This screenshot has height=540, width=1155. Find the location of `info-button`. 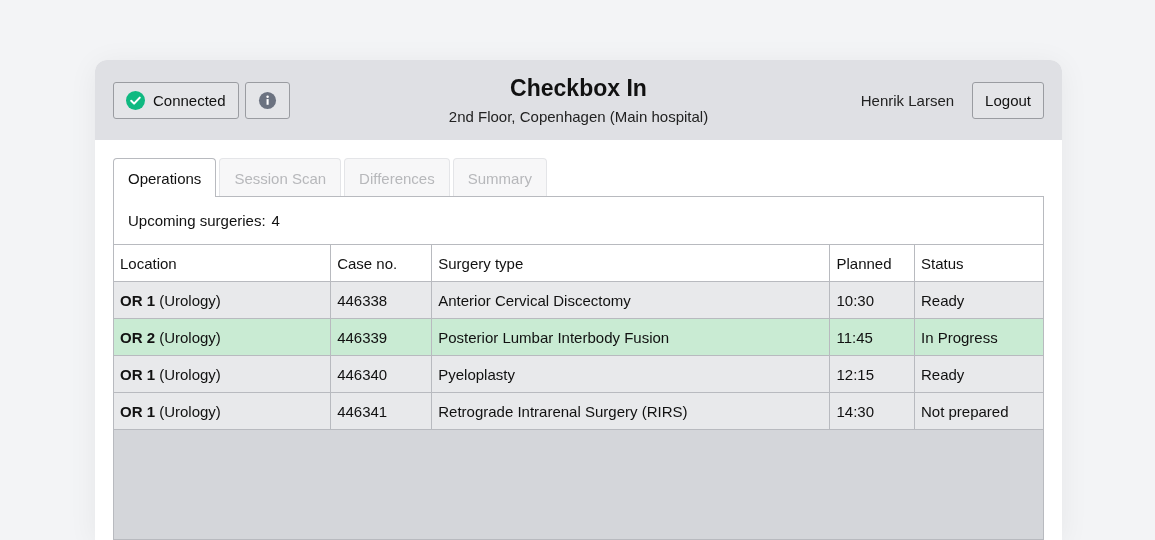

info-button is located at coordinates (267, 100).